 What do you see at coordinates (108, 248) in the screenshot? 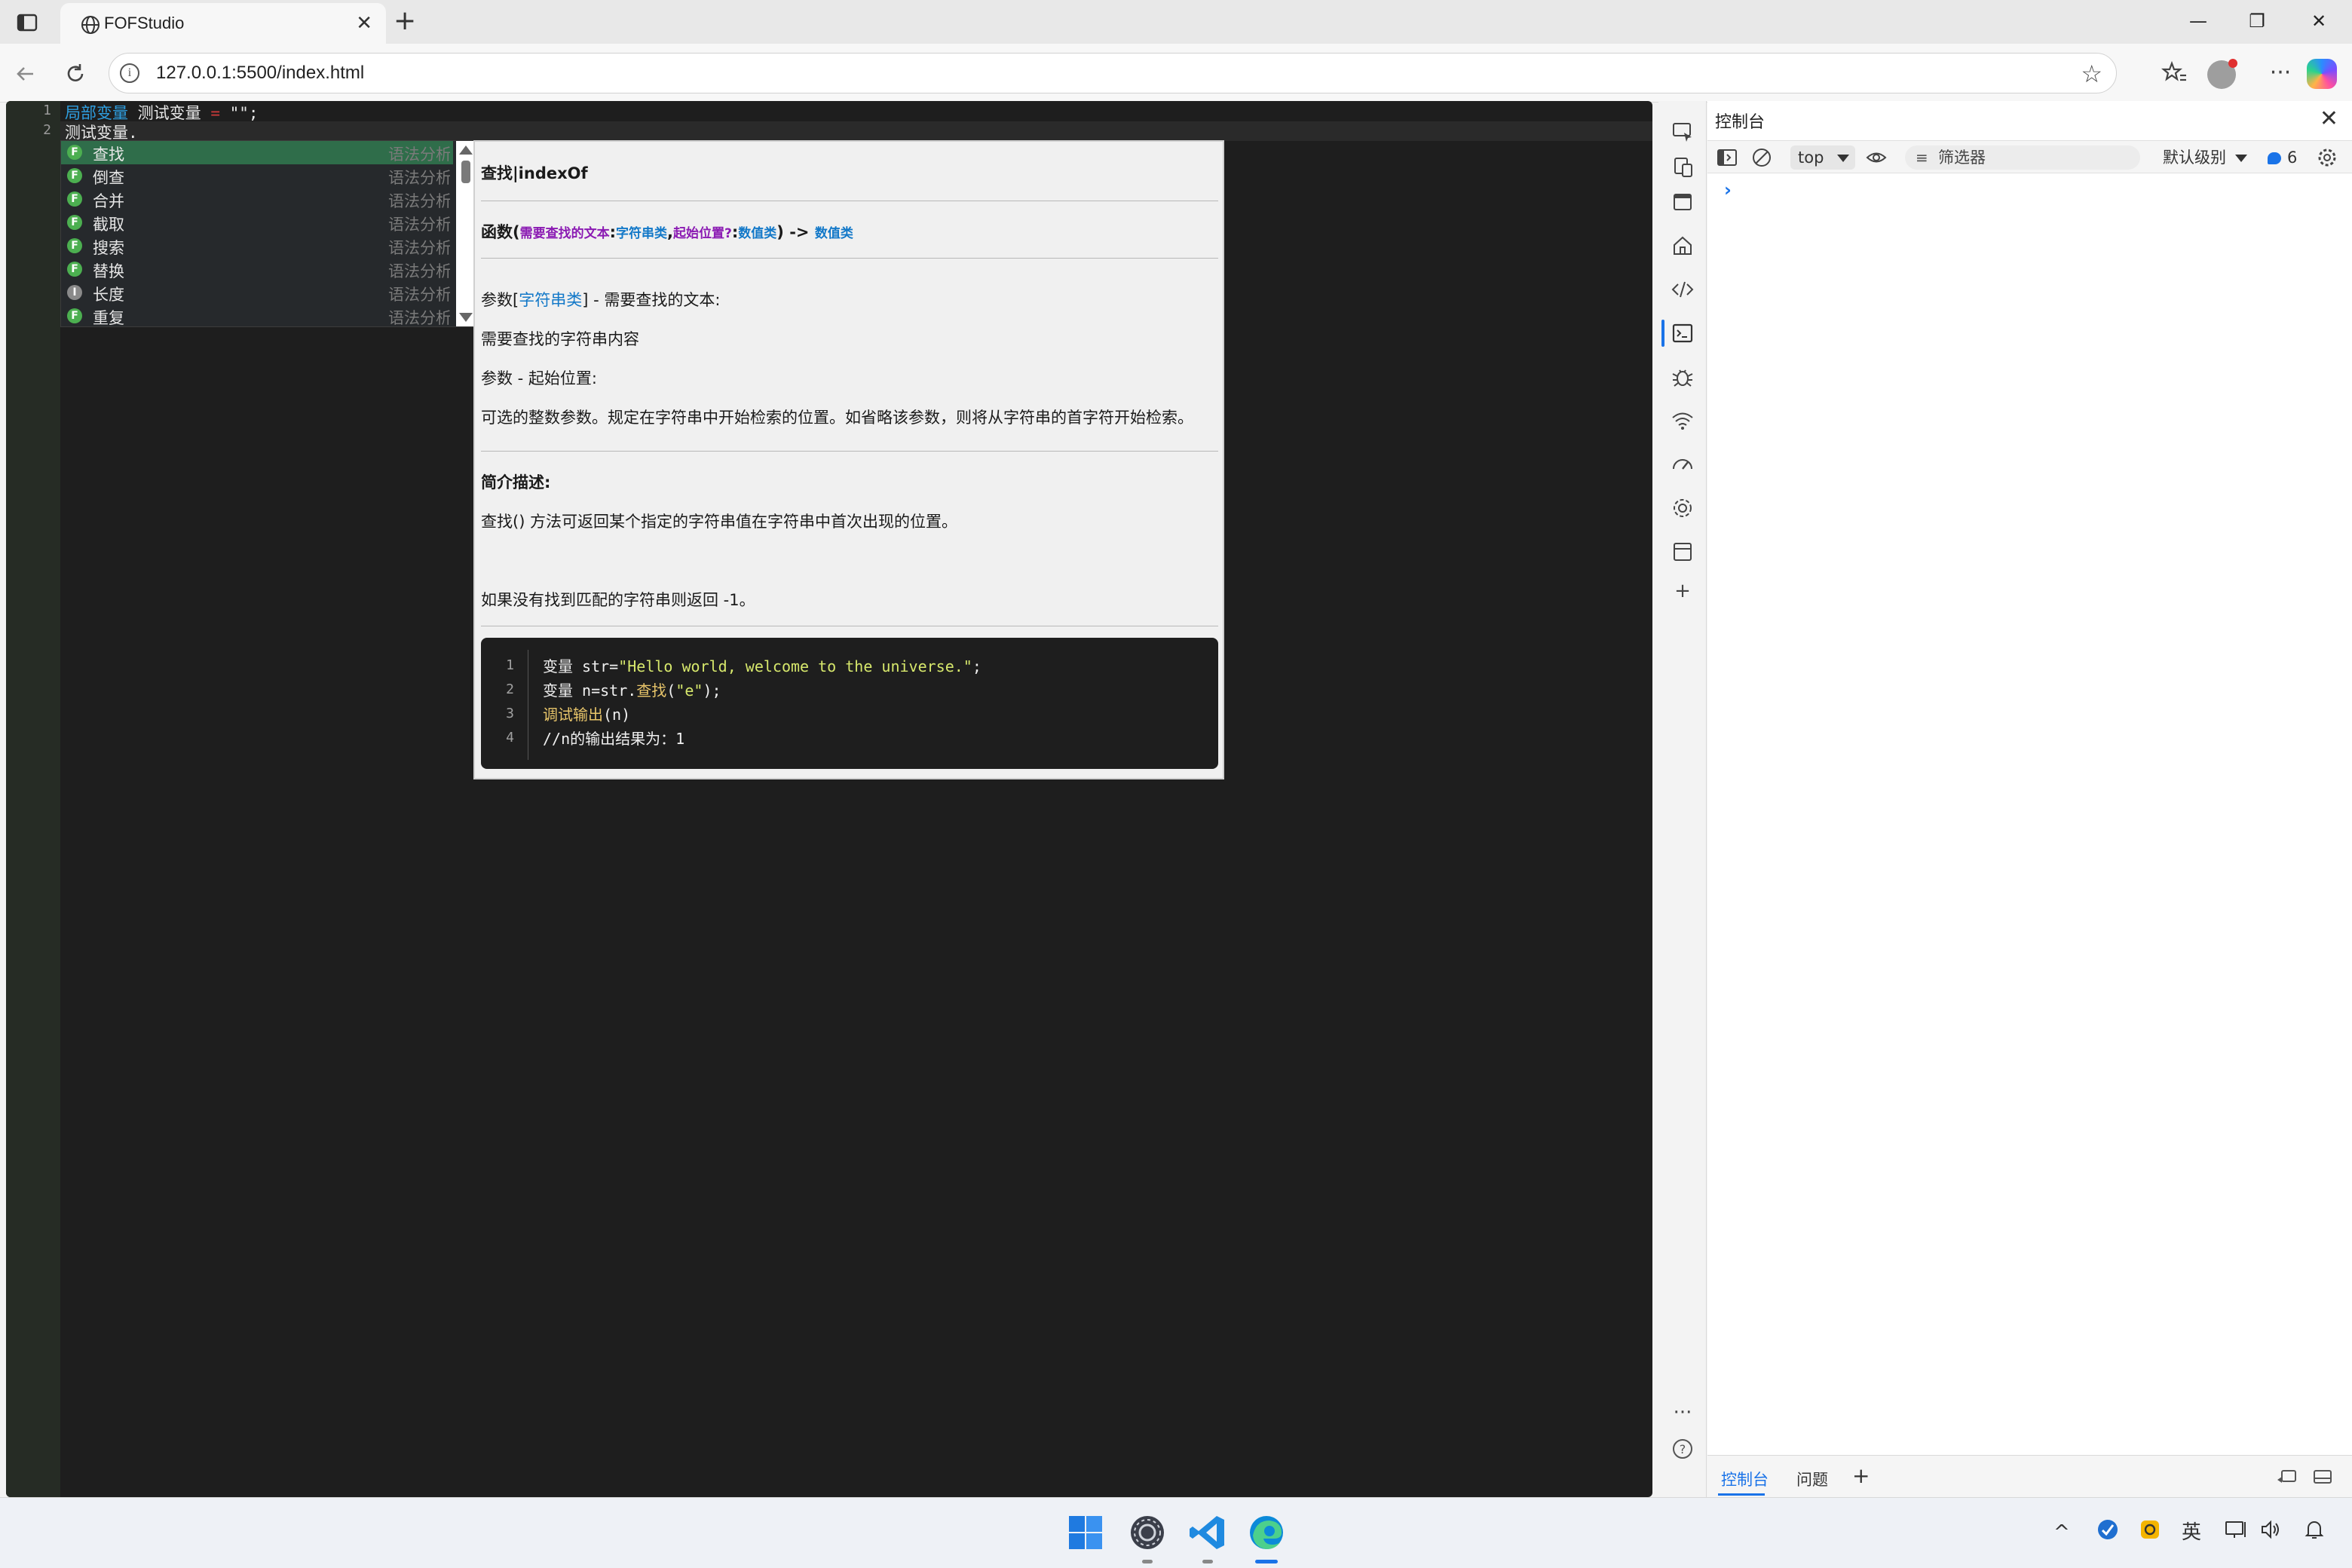
I see `autocomplete-label: 搜索` at bounding box center [108, 248].